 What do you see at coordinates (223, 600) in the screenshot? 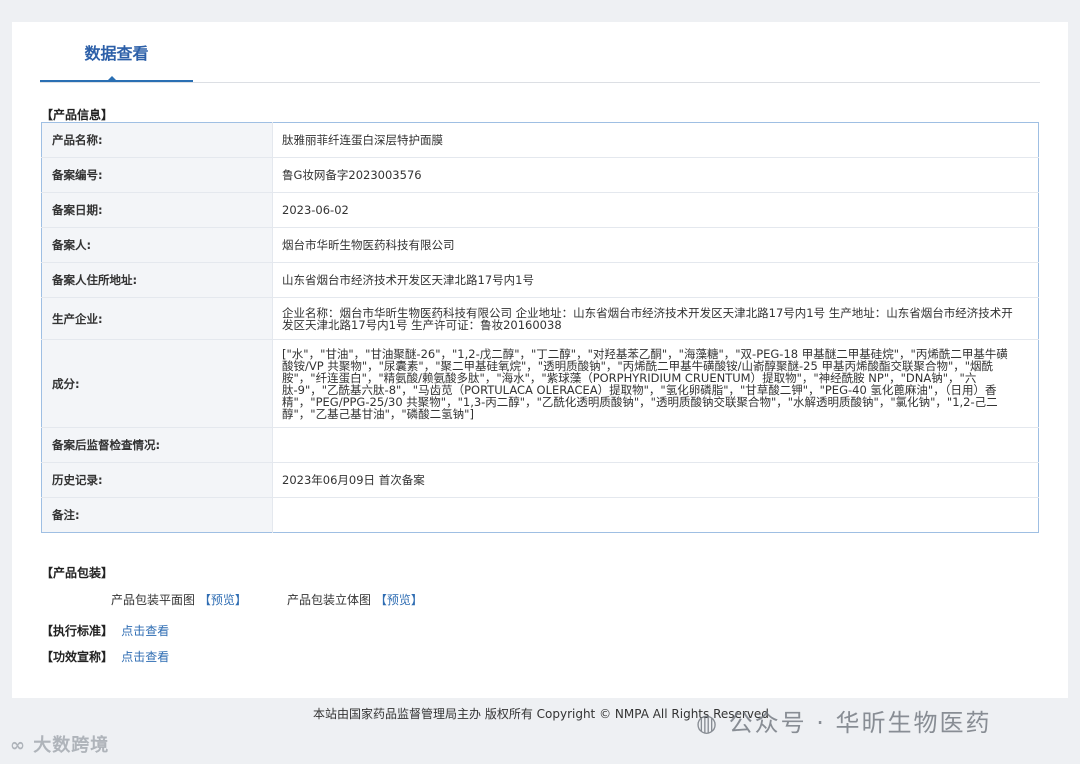
I see `packaging-flat-preview-link: 【预览】` at bounding box center [223, 600].